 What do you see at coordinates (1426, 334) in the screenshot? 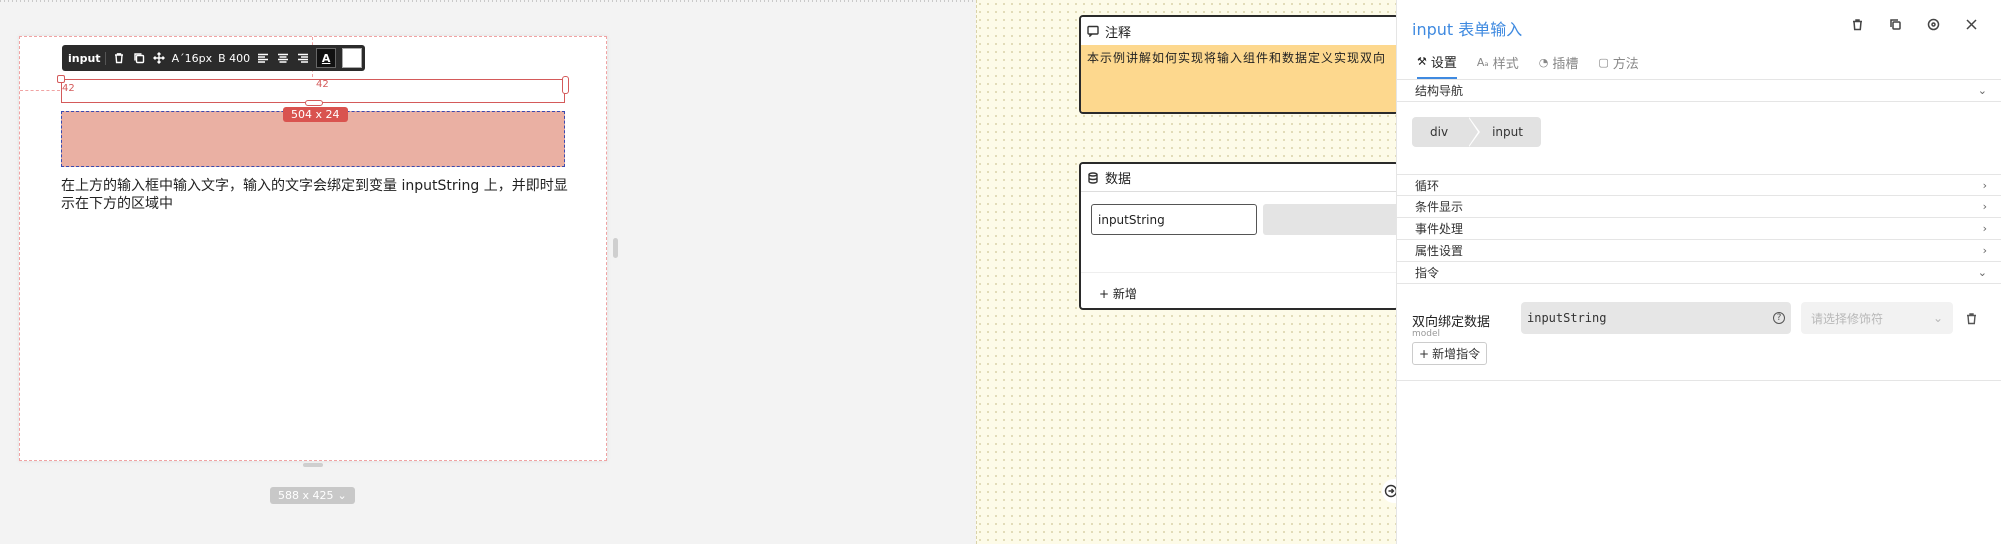
I see `directive-sub-label: model` at bounding box center [1426, 334].